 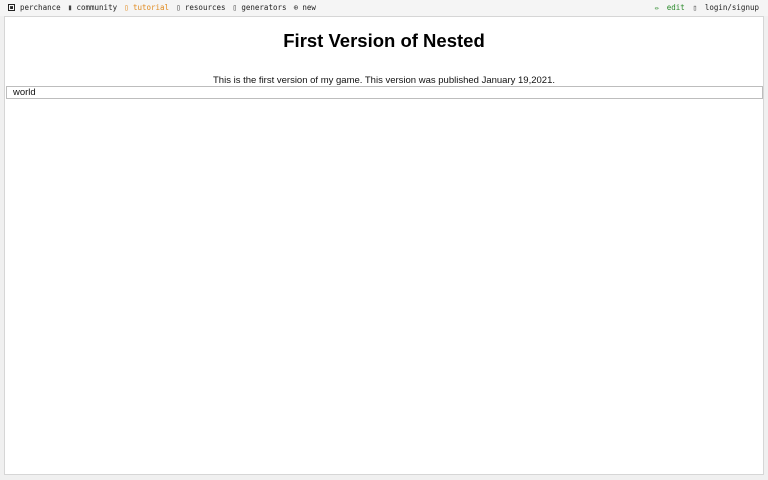 I want to click on brand-link: perchance, so click(x=34, y=7).